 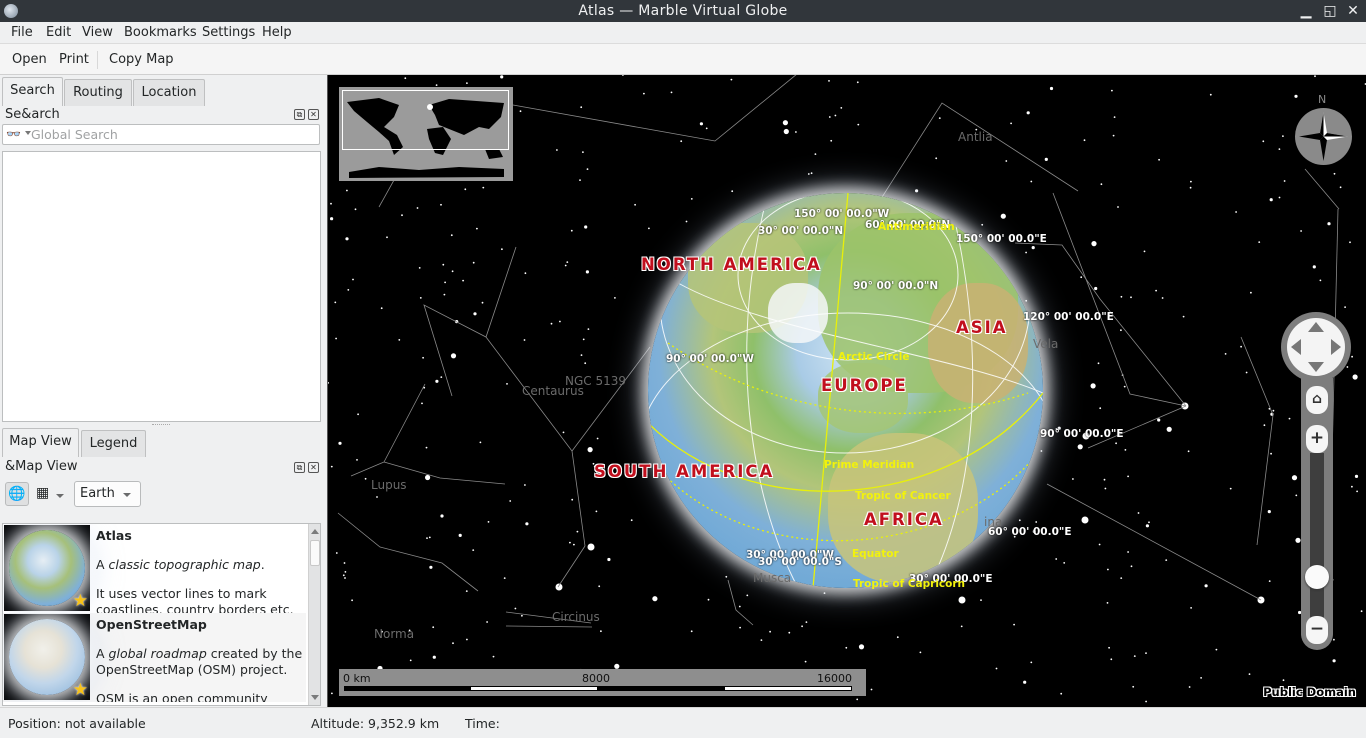 What do you see at coordinates (1317, 400) in the screenshot?
I see `home-button: ⌂` at bounding box center [1317, 400].